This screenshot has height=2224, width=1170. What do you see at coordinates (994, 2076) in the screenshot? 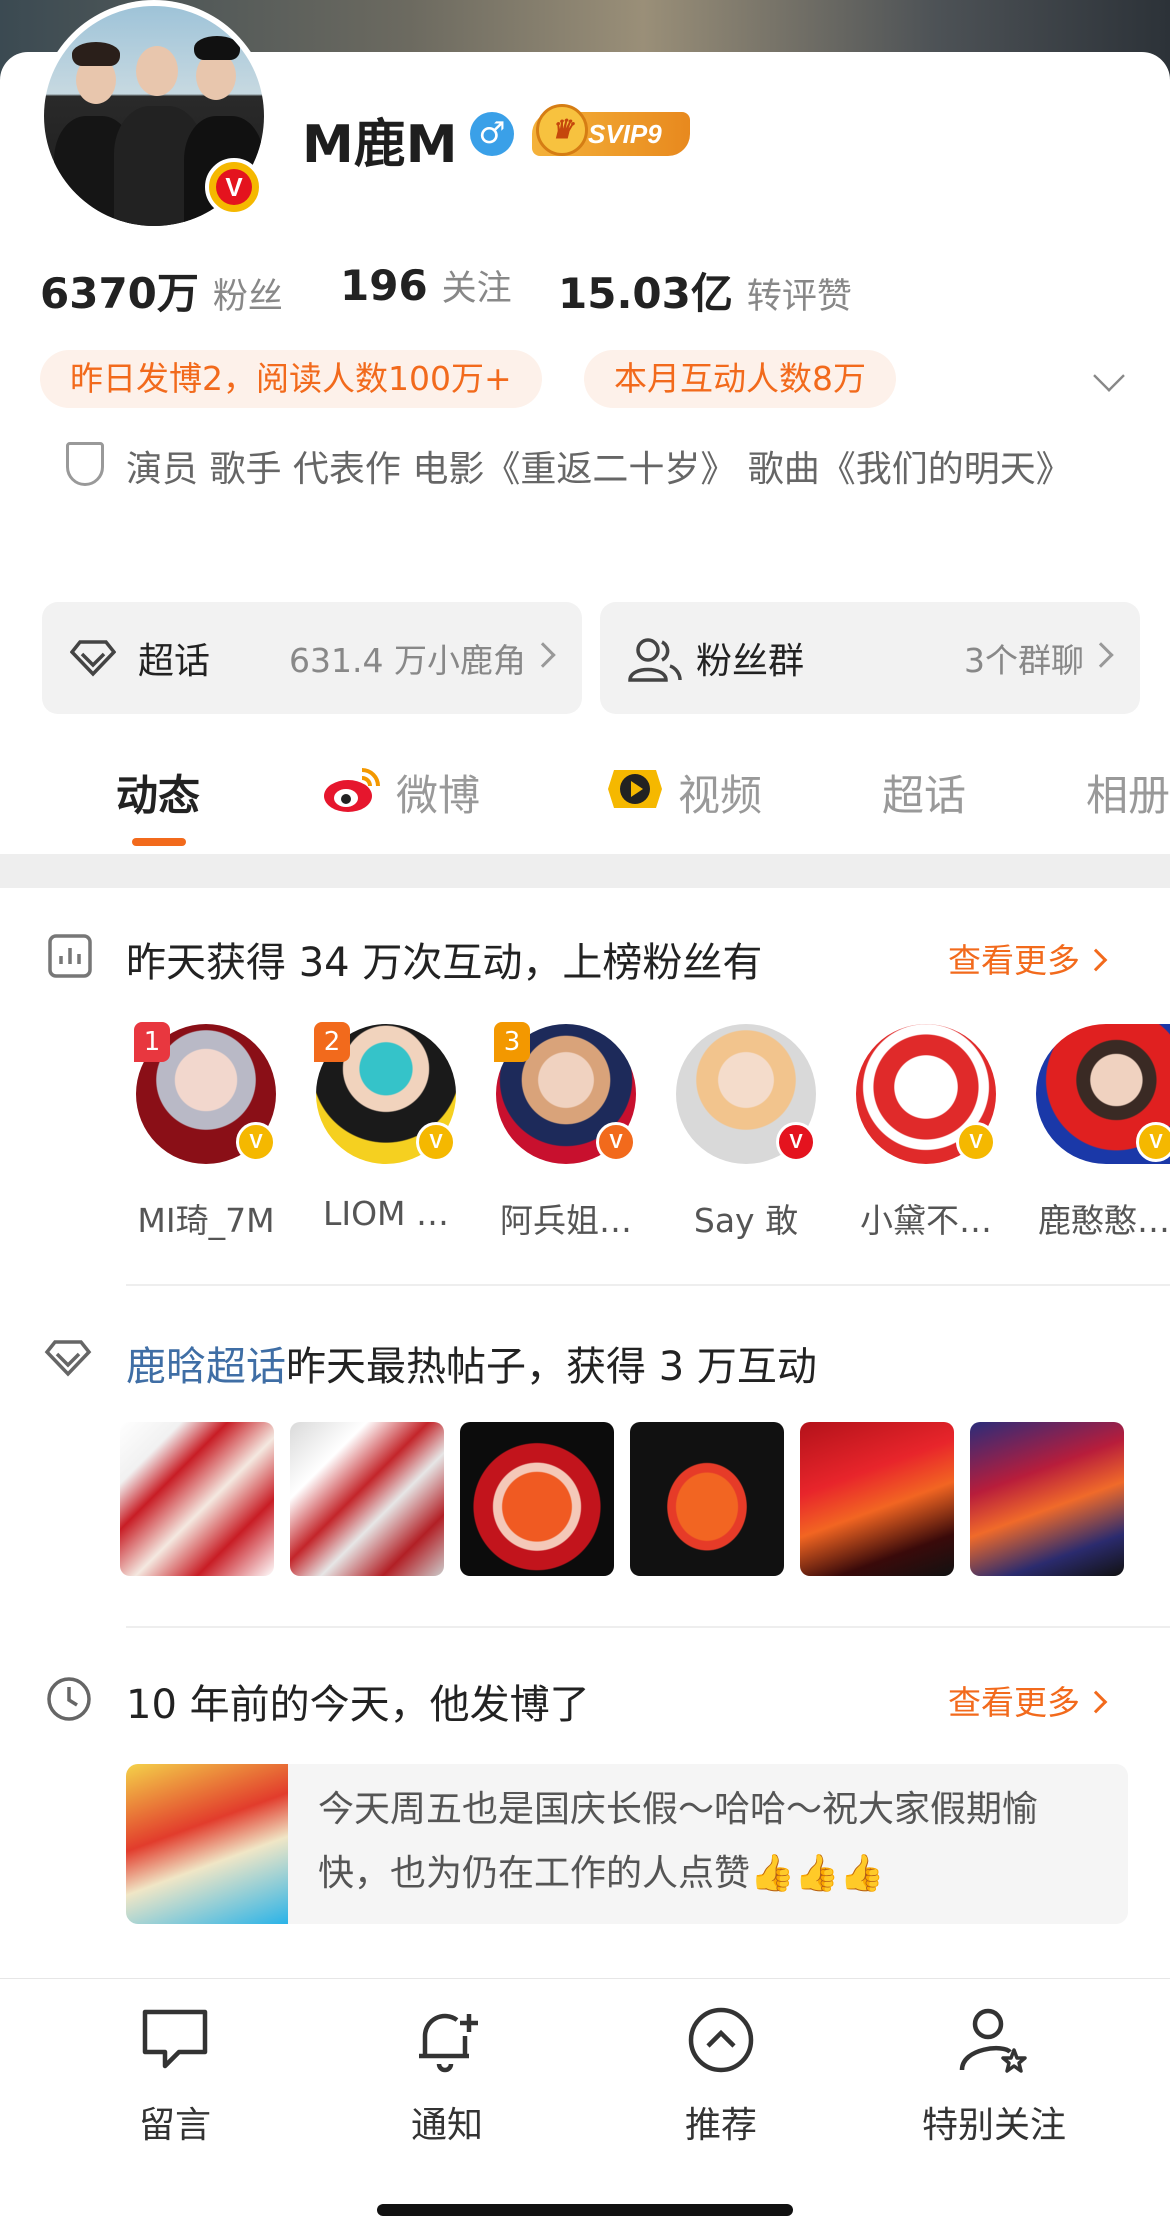
I see `special-follow-button: 特别关注` at bounding box center [994, 2076].